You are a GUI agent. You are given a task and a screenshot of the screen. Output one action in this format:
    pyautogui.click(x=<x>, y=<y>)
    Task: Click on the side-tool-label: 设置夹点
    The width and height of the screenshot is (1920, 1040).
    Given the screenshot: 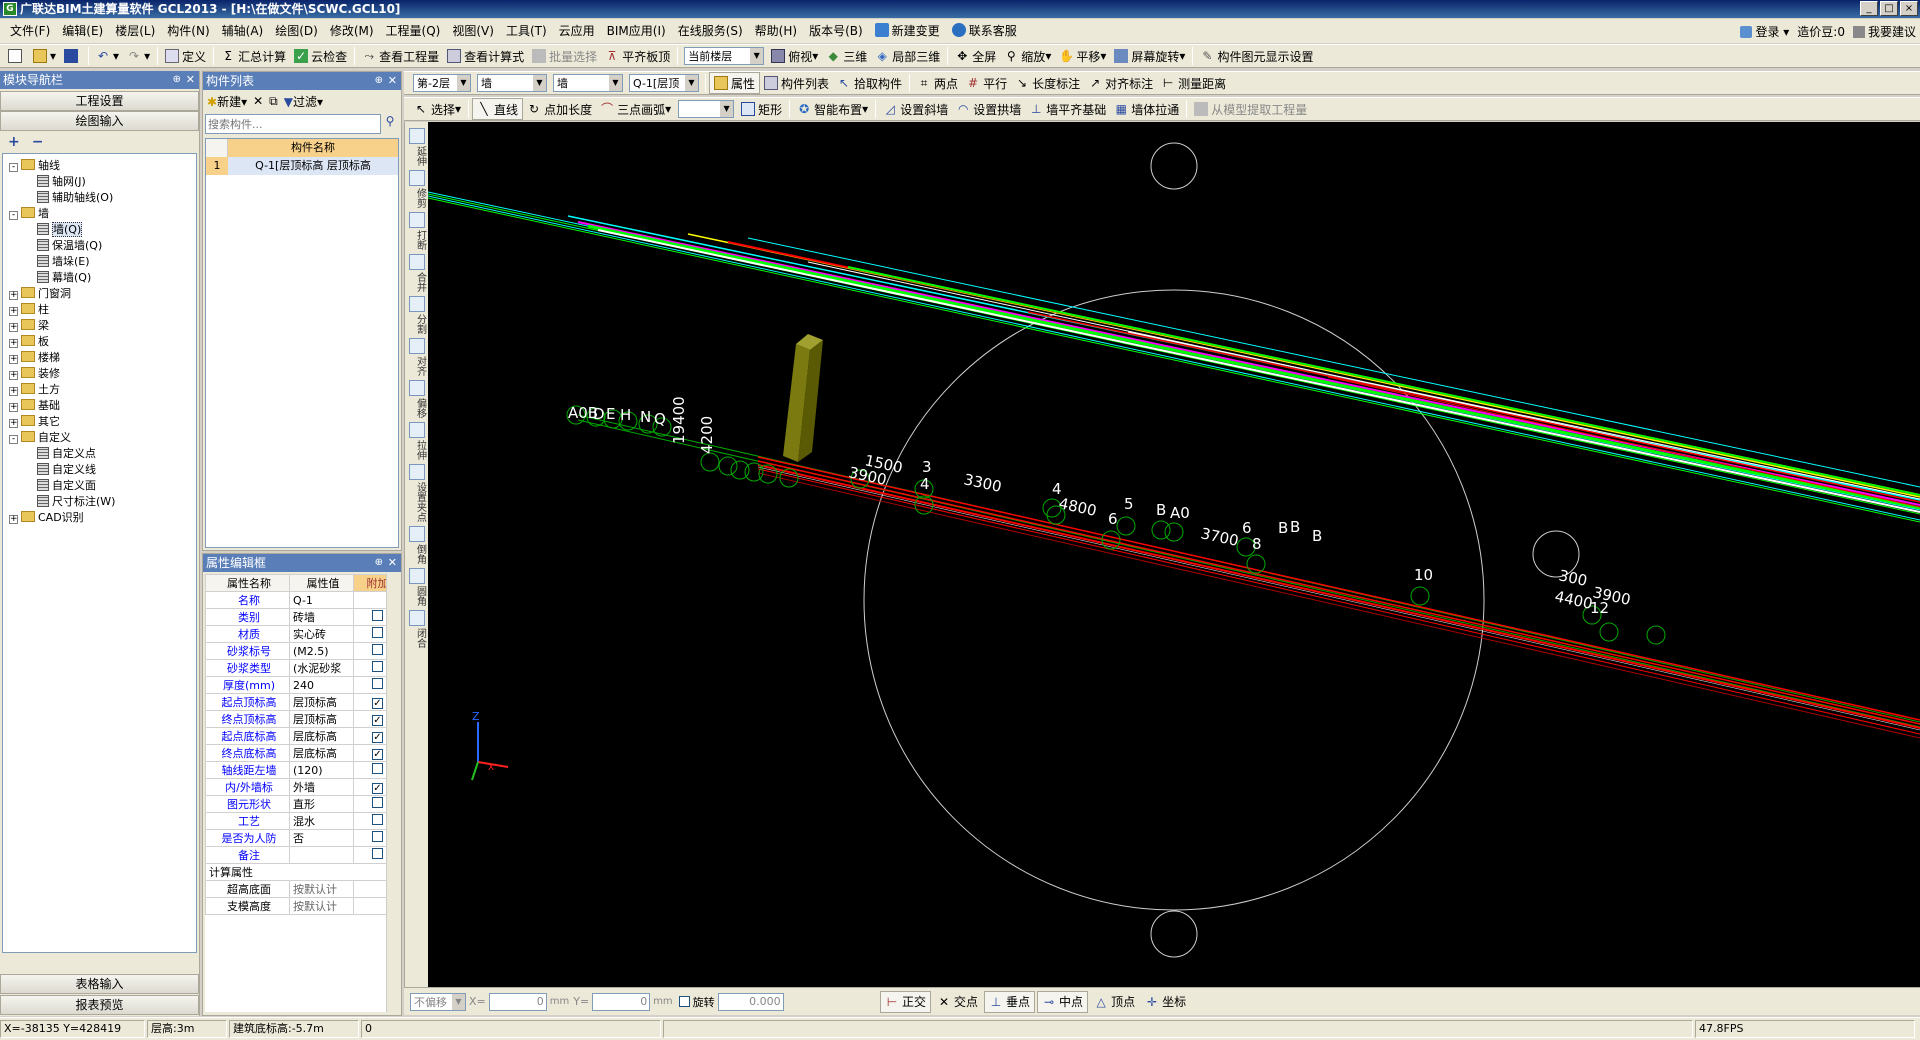 What is the action you would take?
    pyautogui.click(x=417, y=502)
    